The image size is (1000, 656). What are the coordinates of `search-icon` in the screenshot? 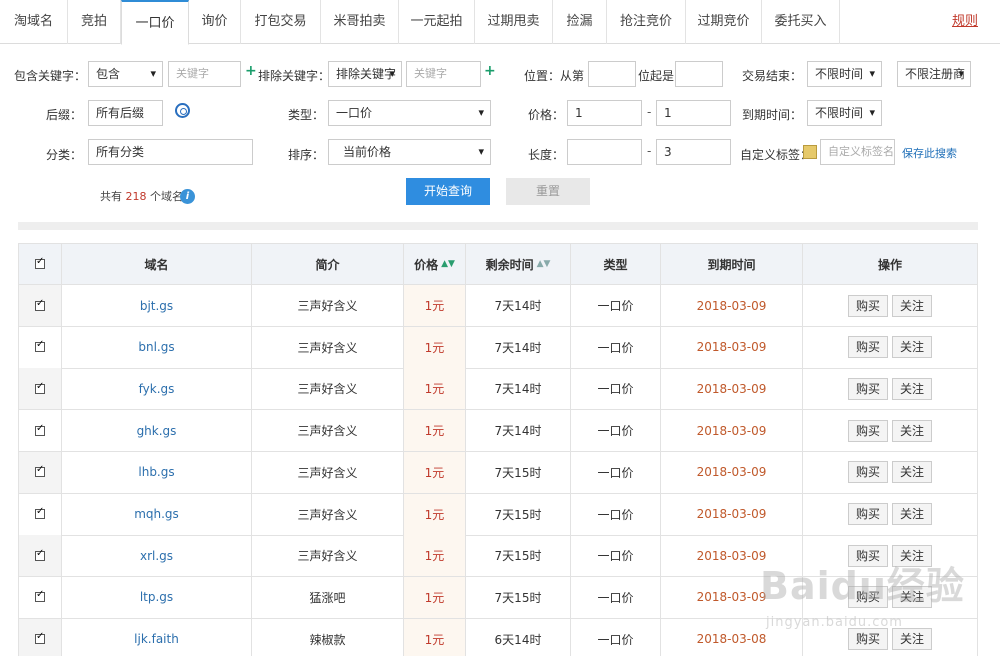 It's located at (182, 110).